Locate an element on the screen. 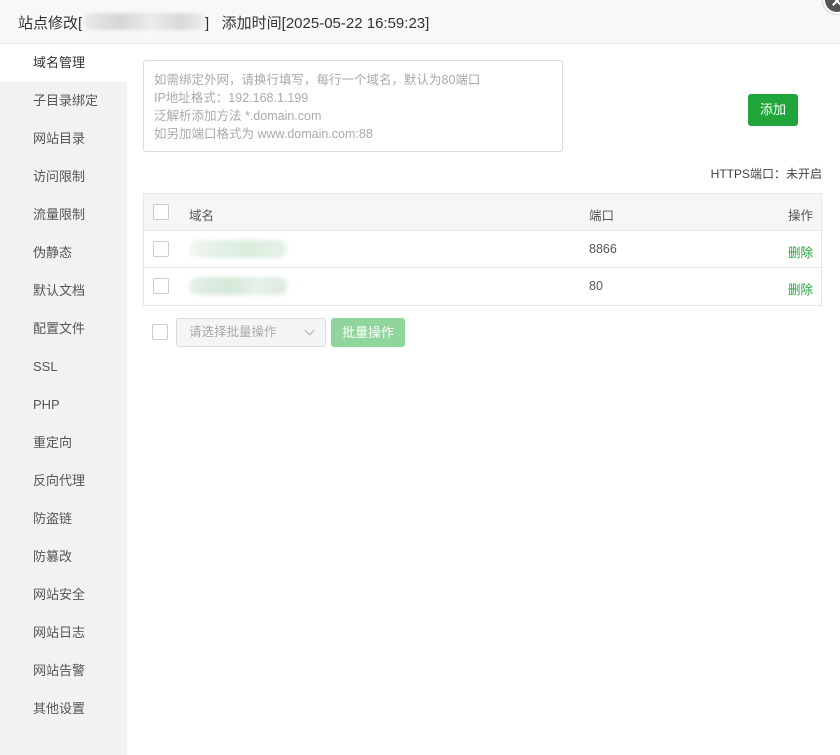 This screenshot has height=755, width=840. table-row: 8866 删除 is located at coordinates (482, 249).